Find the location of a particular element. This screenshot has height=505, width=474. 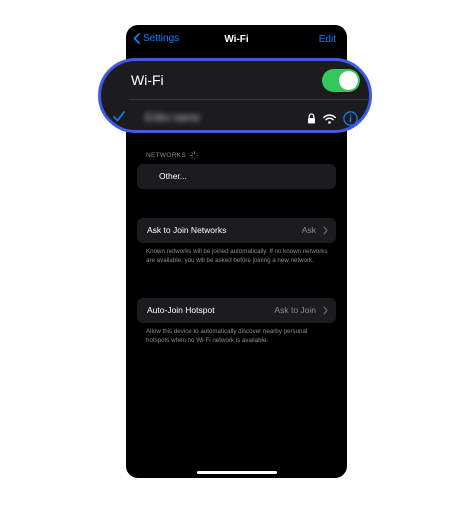

lock-icon is located at coordinates (311, 118).